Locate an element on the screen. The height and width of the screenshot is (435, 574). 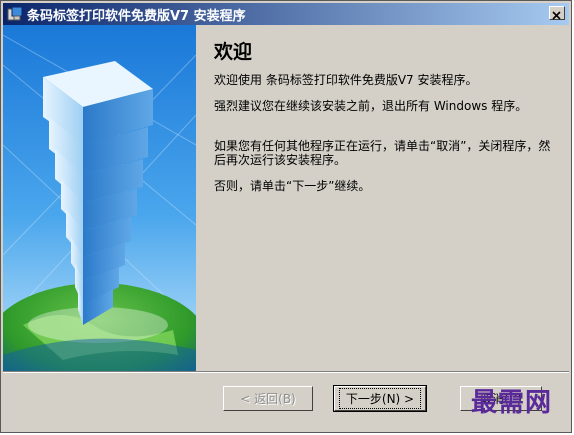
watermark-logo: 最需网 is located at coordinates (512, 403).